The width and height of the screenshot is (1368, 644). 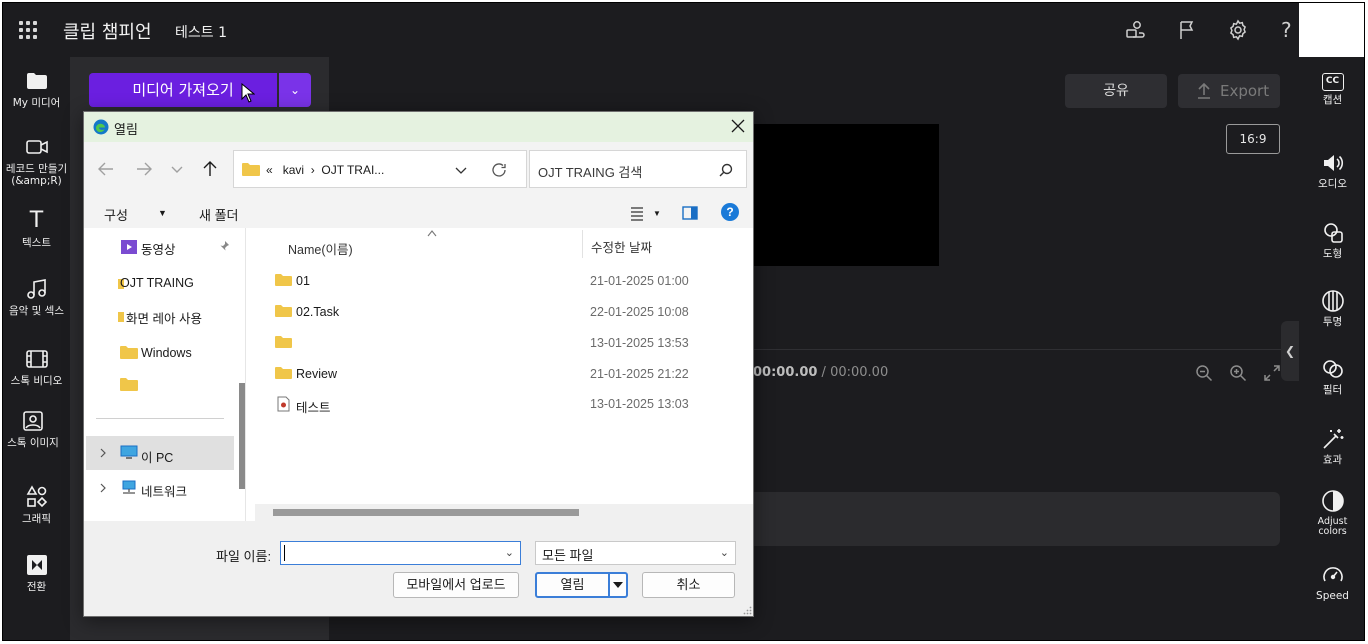 What do you see at coordinates (36, 243) in the screenshot?
I see `rail-label: 텍스트` at bounding box center [36, 243].